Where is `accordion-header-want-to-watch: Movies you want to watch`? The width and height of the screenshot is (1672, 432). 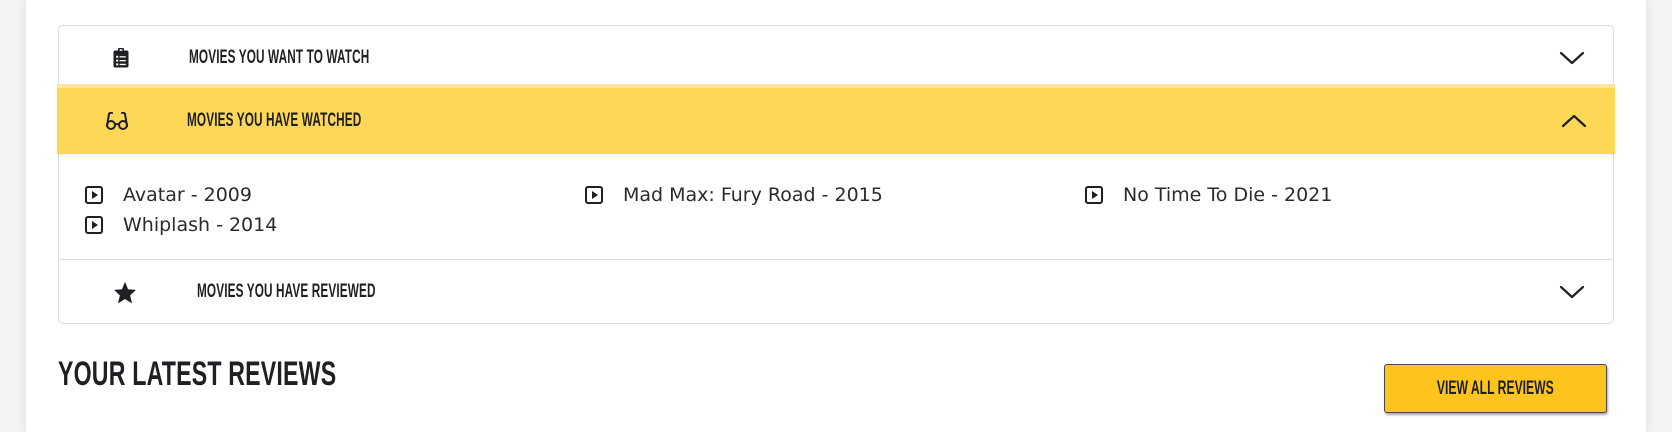
accordion-header-want-to-watch: Movies you want to watch is located at coordinates (836, 58).